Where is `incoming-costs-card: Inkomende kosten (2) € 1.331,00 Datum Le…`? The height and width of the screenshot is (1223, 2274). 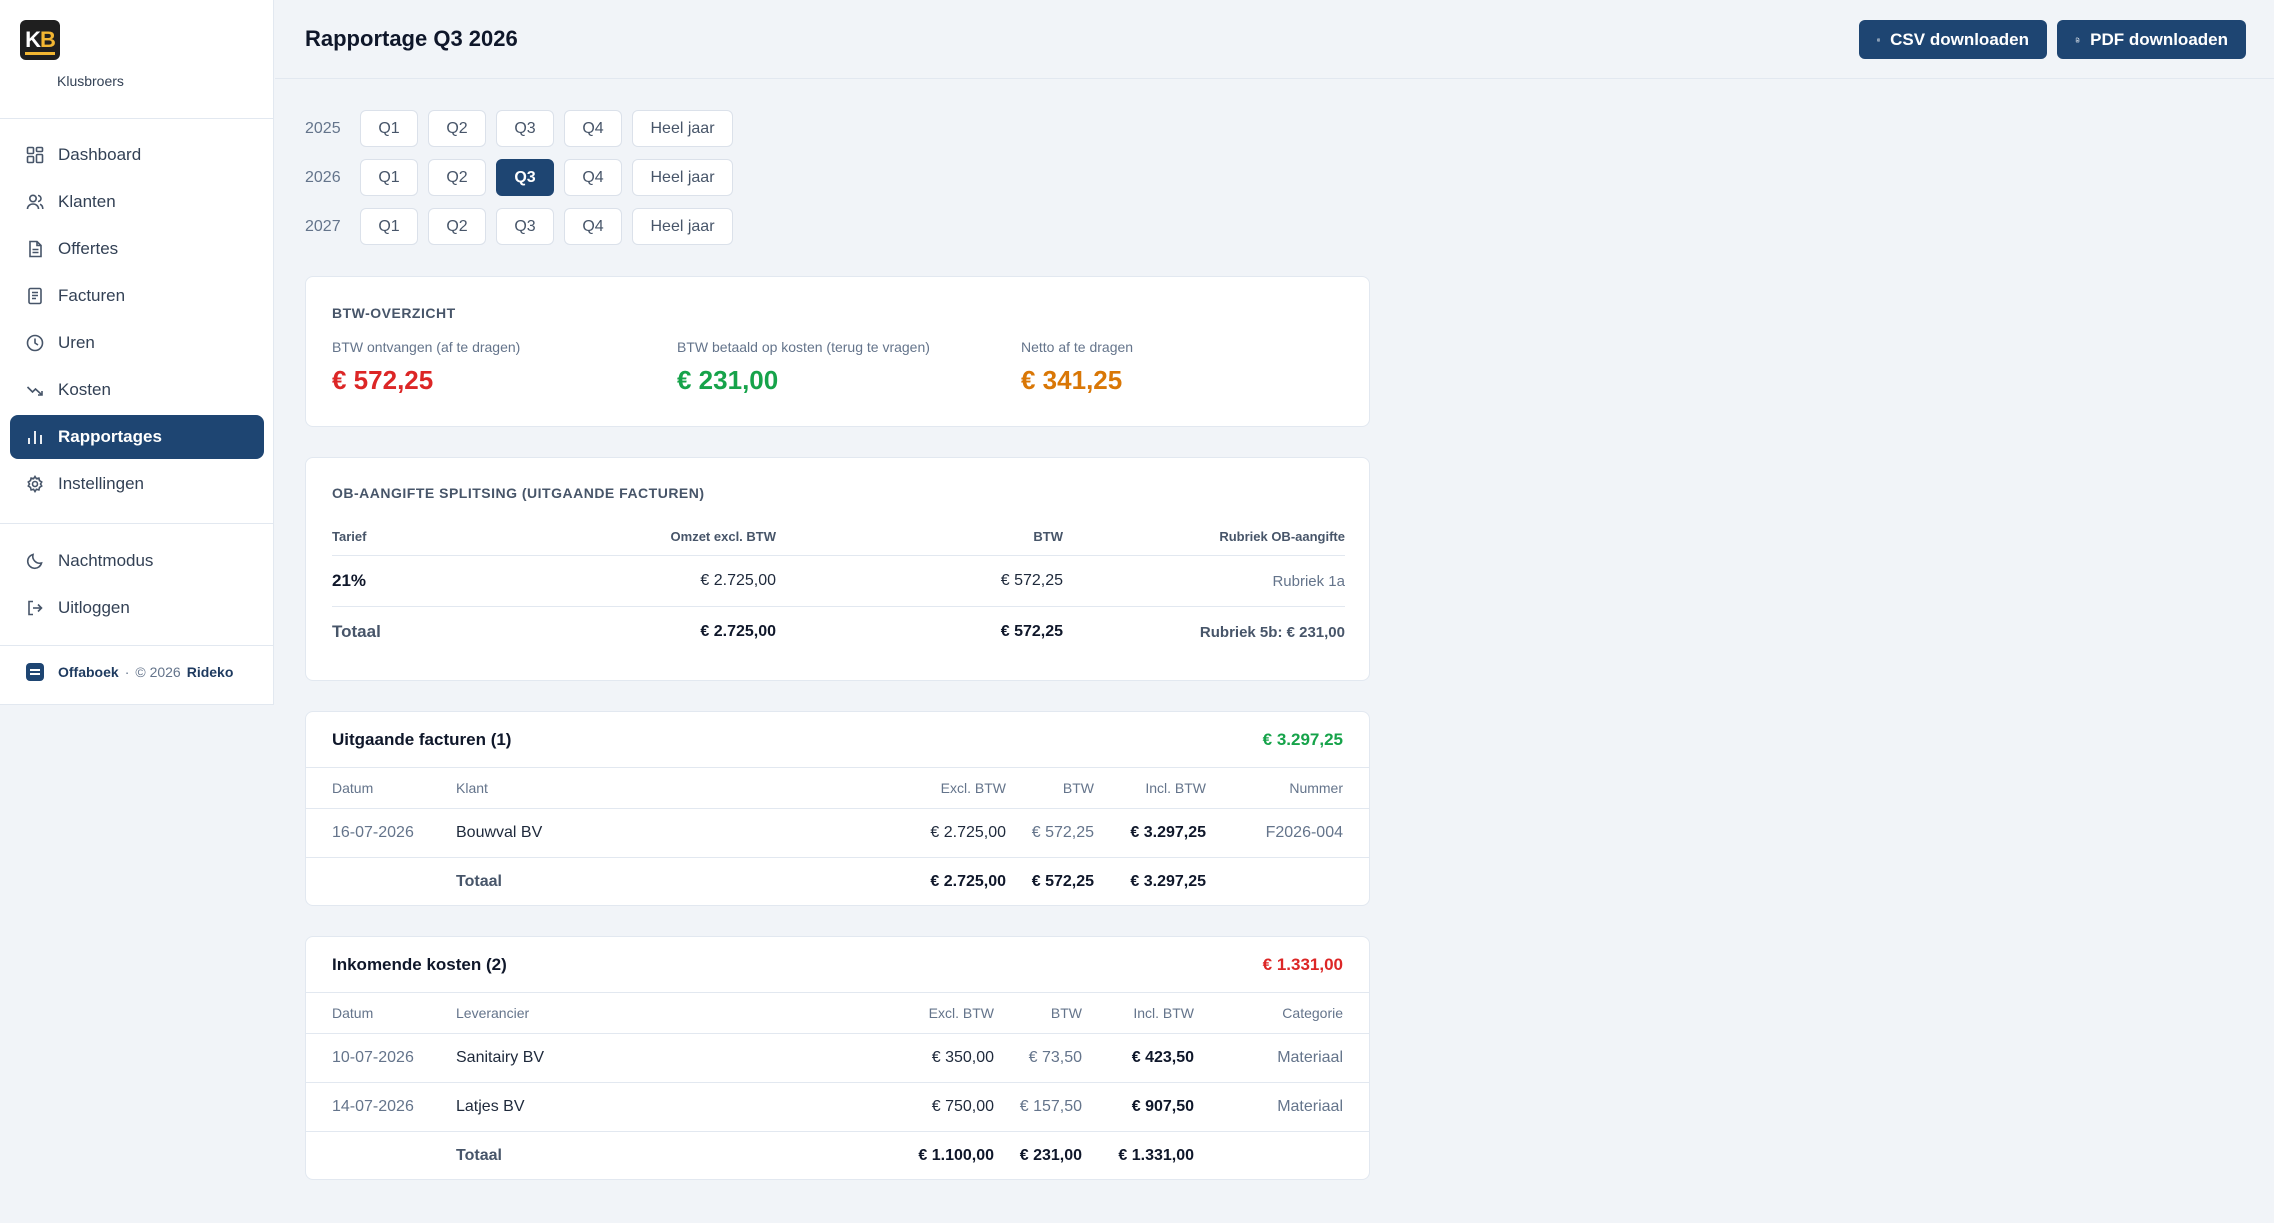 incoming-costs-card: Inkomende kosten (2) € 1.331,00 Datum Le… is located at coordinates (837, 1058).